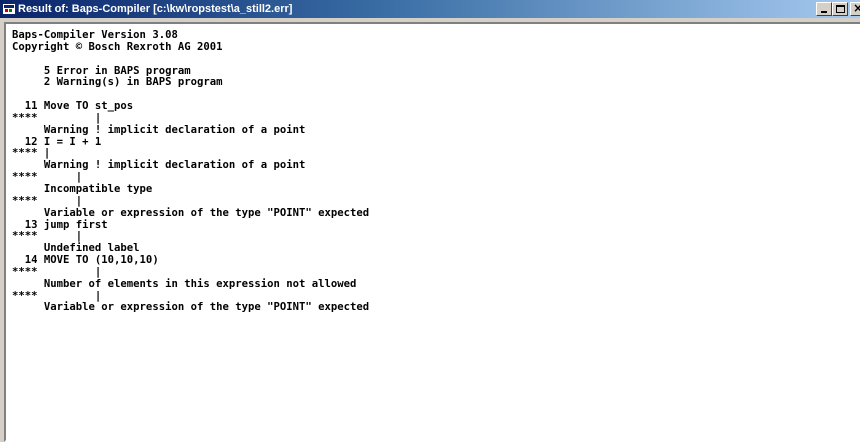 Image resolution: width=860 pixels, height=442 pixels. I want to click on window-controls: ×, so click(838, 8).